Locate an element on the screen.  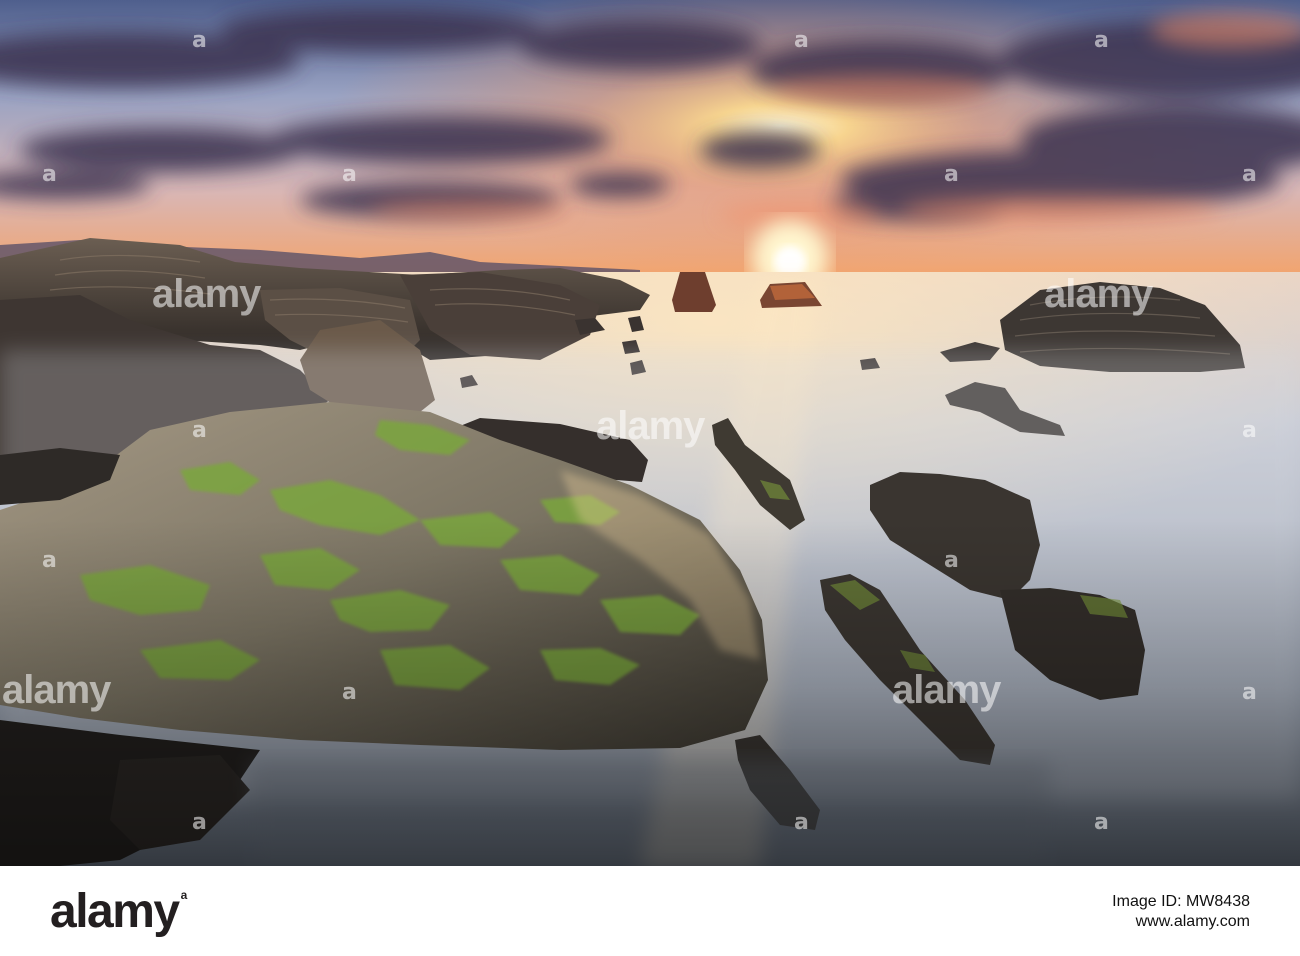
footer-url: www.alamy.com is located at coordinates (1192, 921).